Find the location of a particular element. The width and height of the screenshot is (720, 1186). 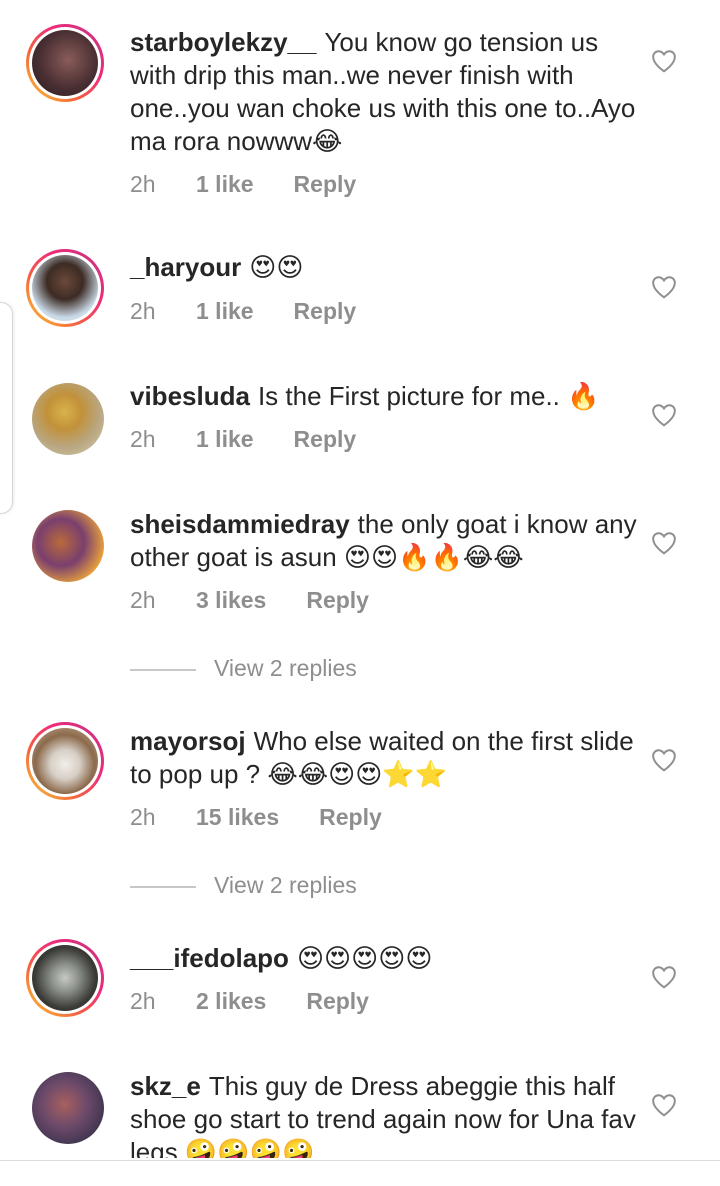

comment-username: mayorsoj is located at coordinates (188, 741).